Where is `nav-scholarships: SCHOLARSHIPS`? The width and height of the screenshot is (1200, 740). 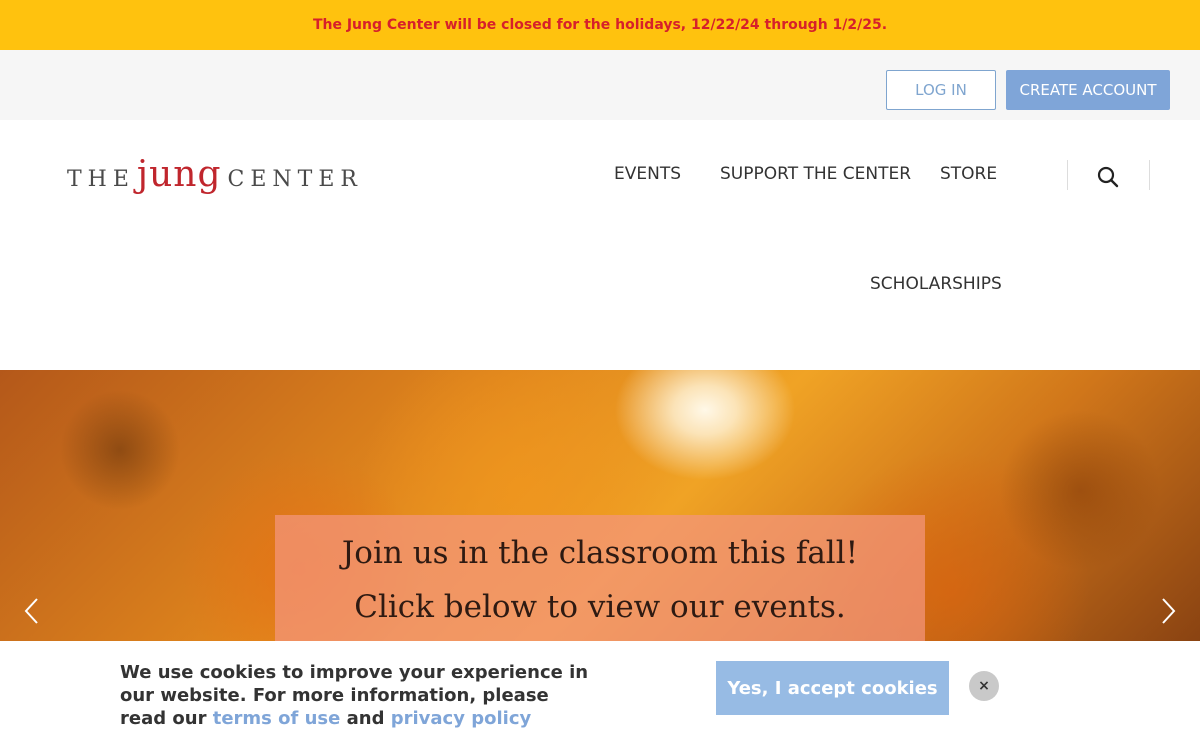
nav-scholarships: SCHOLARSHIPS is located at coordinates (936, 284).